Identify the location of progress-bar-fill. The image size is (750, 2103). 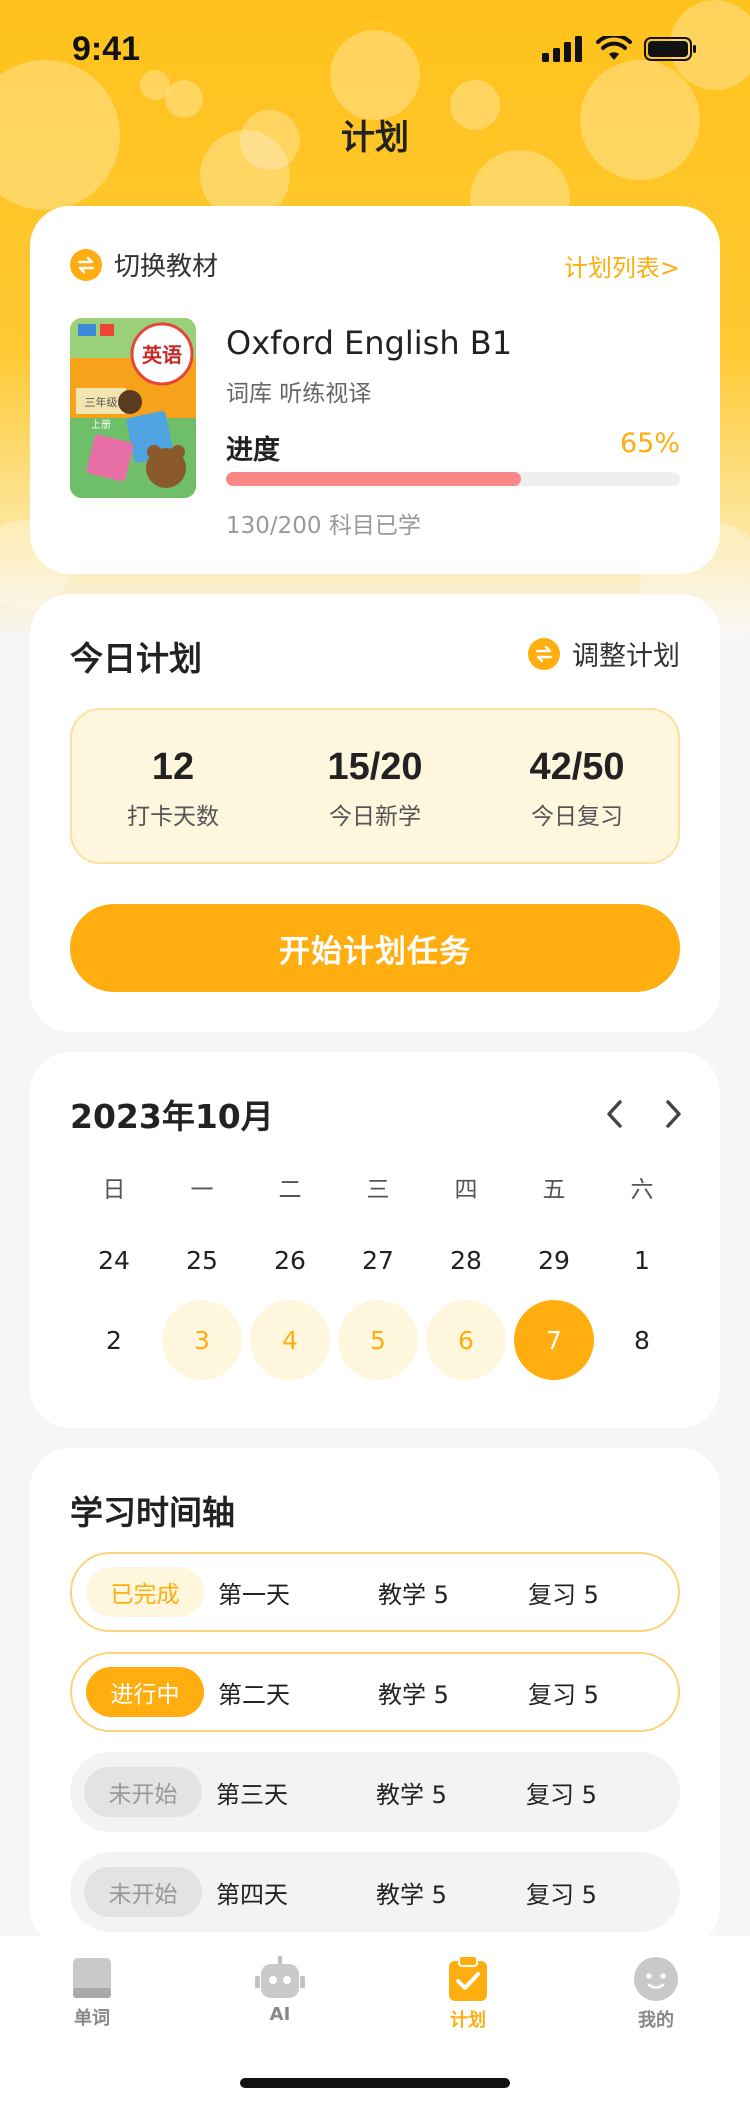
(374, 479).